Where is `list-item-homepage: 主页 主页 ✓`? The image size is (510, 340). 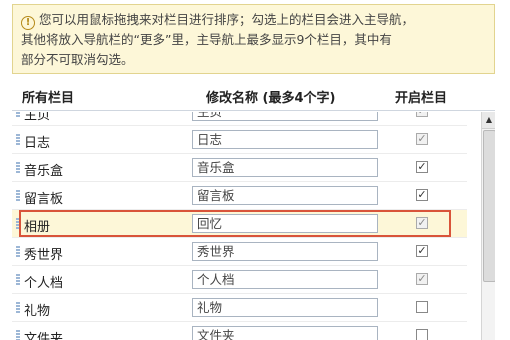 list-item-homepage: 主页 主页 ✓ is located at coordinates (239, 119).